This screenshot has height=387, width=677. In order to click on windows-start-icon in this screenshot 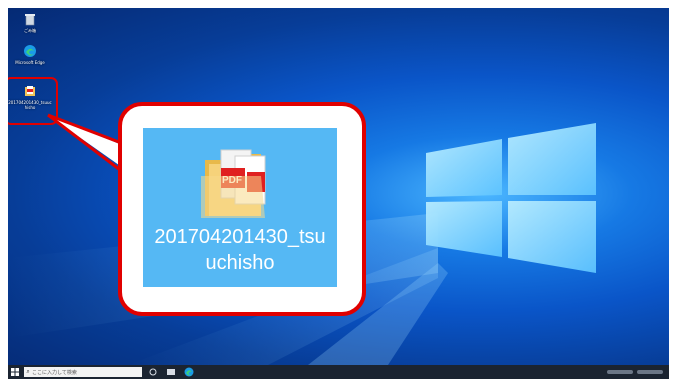, I will do `click(15, 372)`.